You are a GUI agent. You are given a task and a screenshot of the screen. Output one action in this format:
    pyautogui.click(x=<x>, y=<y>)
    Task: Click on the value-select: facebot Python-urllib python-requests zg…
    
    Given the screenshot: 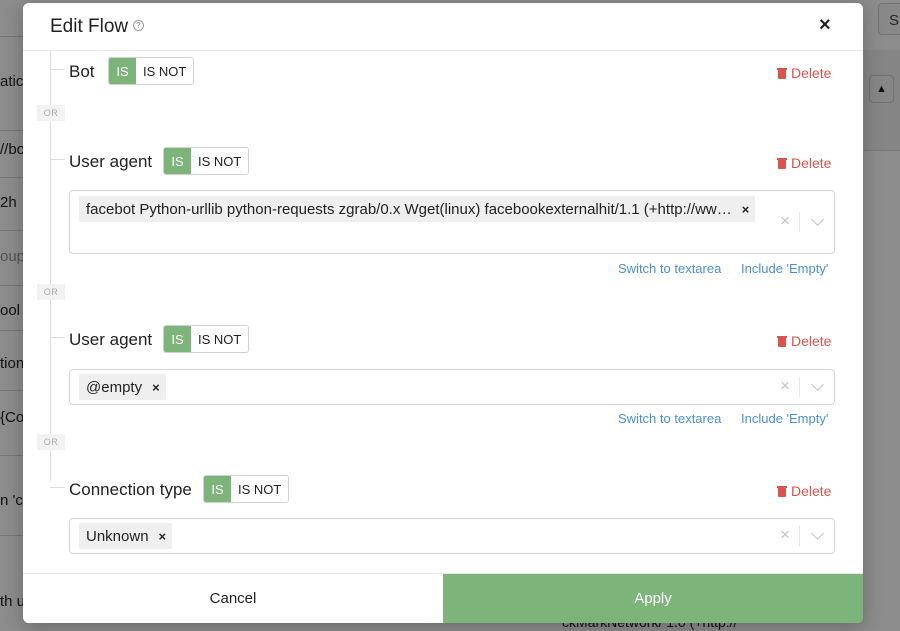 What is the action you would take?
    pyautogui.click(x=452, y=222)
    